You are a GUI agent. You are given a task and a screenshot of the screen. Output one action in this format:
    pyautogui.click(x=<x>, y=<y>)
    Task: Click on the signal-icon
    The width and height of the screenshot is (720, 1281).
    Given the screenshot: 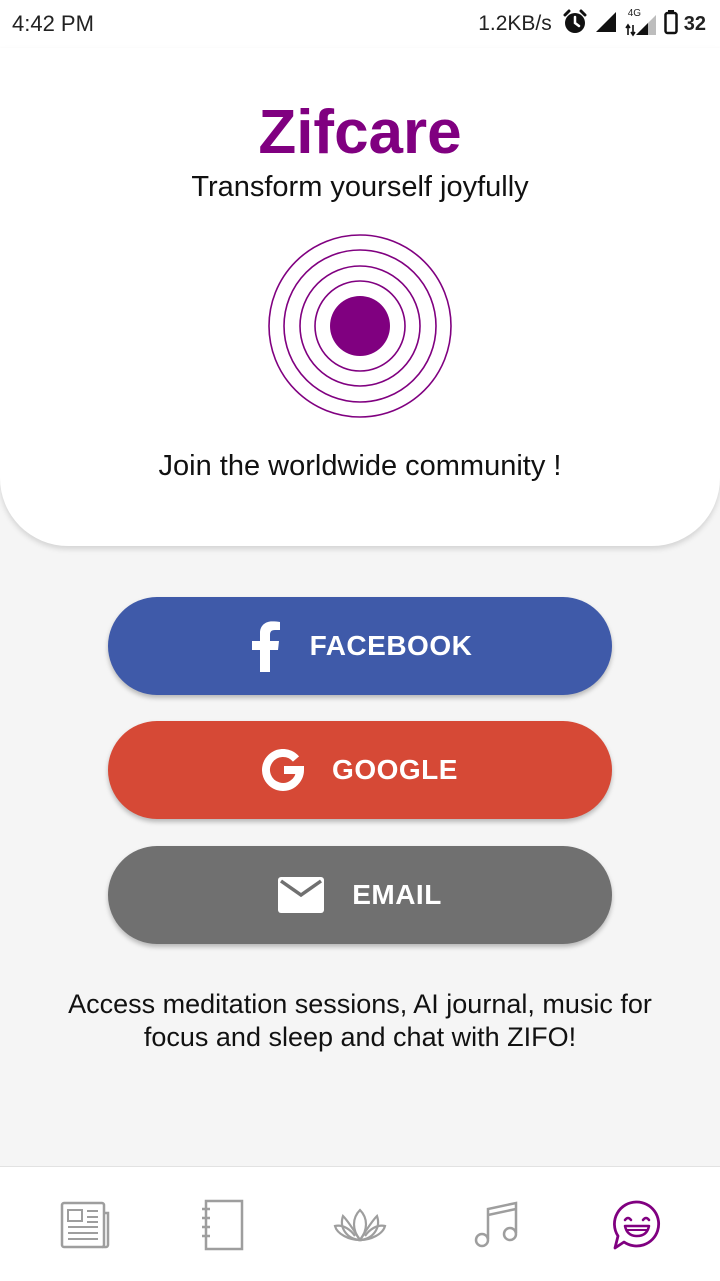 What is the action you would take?
    pyautogui.click(x=606, y=24)
    